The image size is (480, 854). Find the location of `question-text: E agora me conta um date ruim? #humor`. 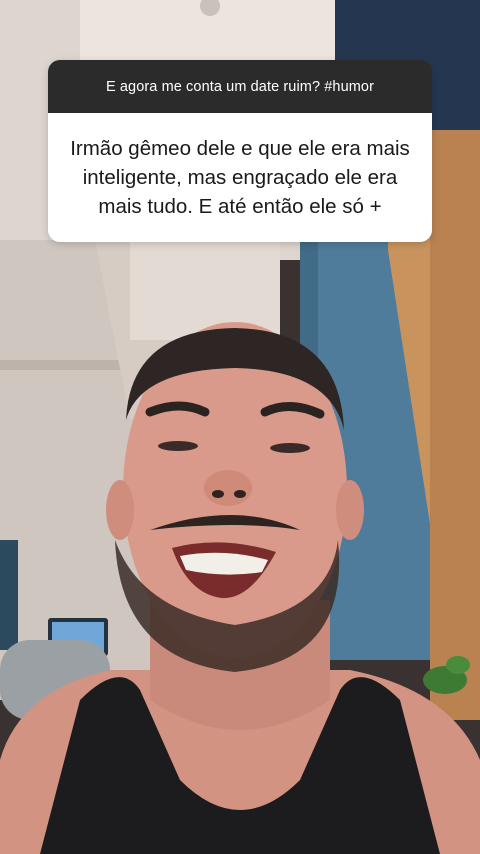

question-text: E agora me conta um date ruim? #humor is located at coordinates (240, 86).